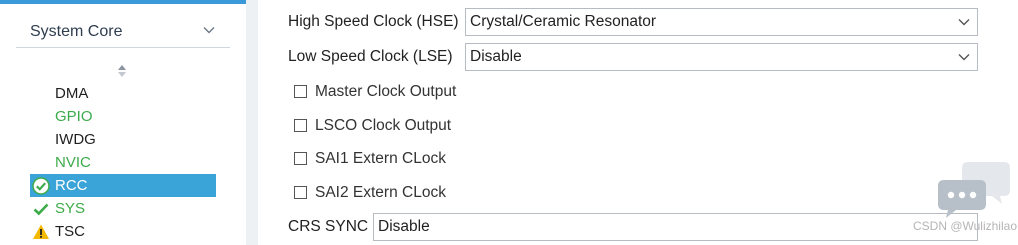 The width and height of the screenshot is (1018, 245). I want to click on tree-item-label: RCC, so click(71, 185).